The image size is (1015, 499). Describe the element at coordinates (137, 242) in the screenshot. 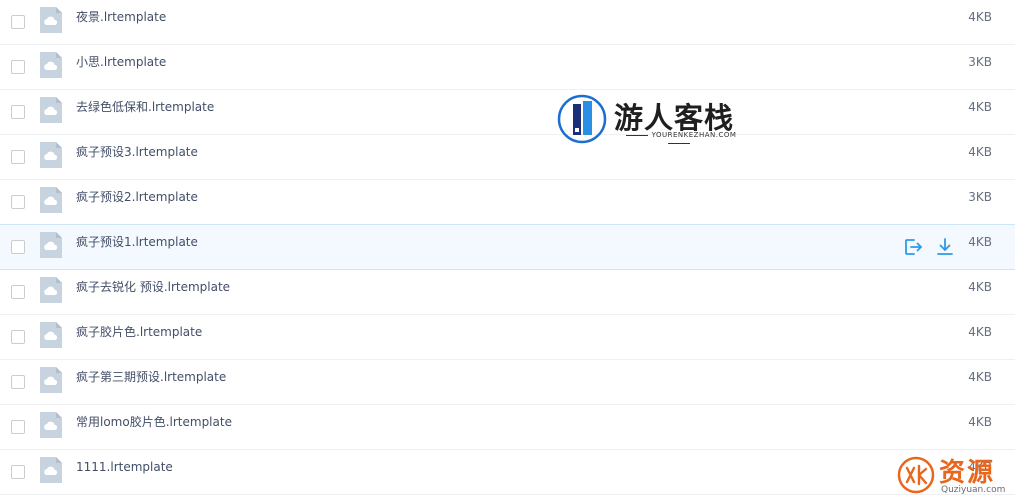

I see `file-name: 疯子预设1.lrtemplate` at that location.